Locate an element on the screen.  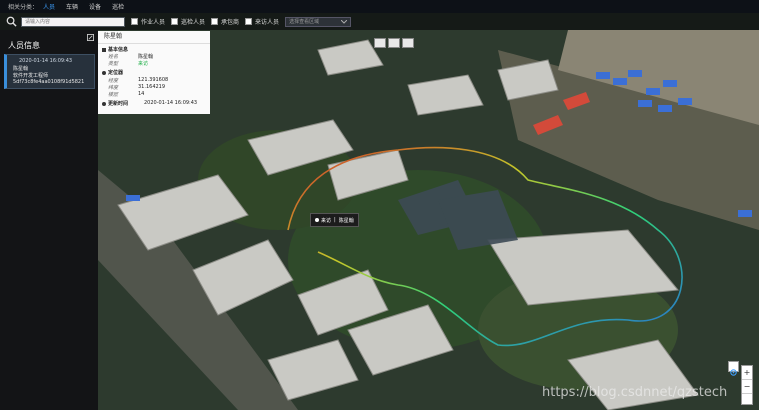
lat-value: 31.164219 is located at coordinates (152, 87).